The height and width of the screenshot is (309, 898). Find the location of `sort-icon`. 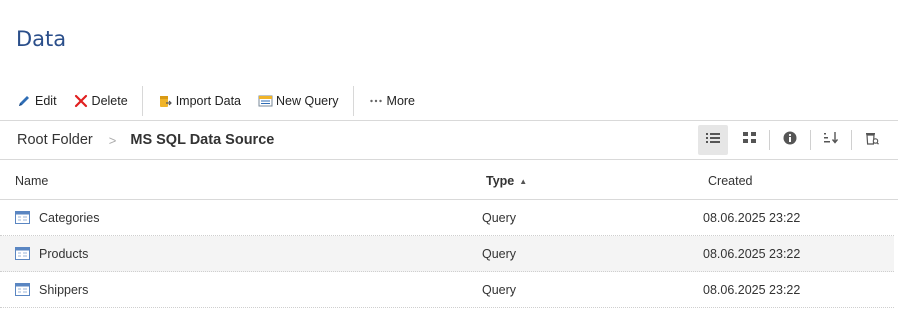

sort-icon is located at coordinates (831, 140).